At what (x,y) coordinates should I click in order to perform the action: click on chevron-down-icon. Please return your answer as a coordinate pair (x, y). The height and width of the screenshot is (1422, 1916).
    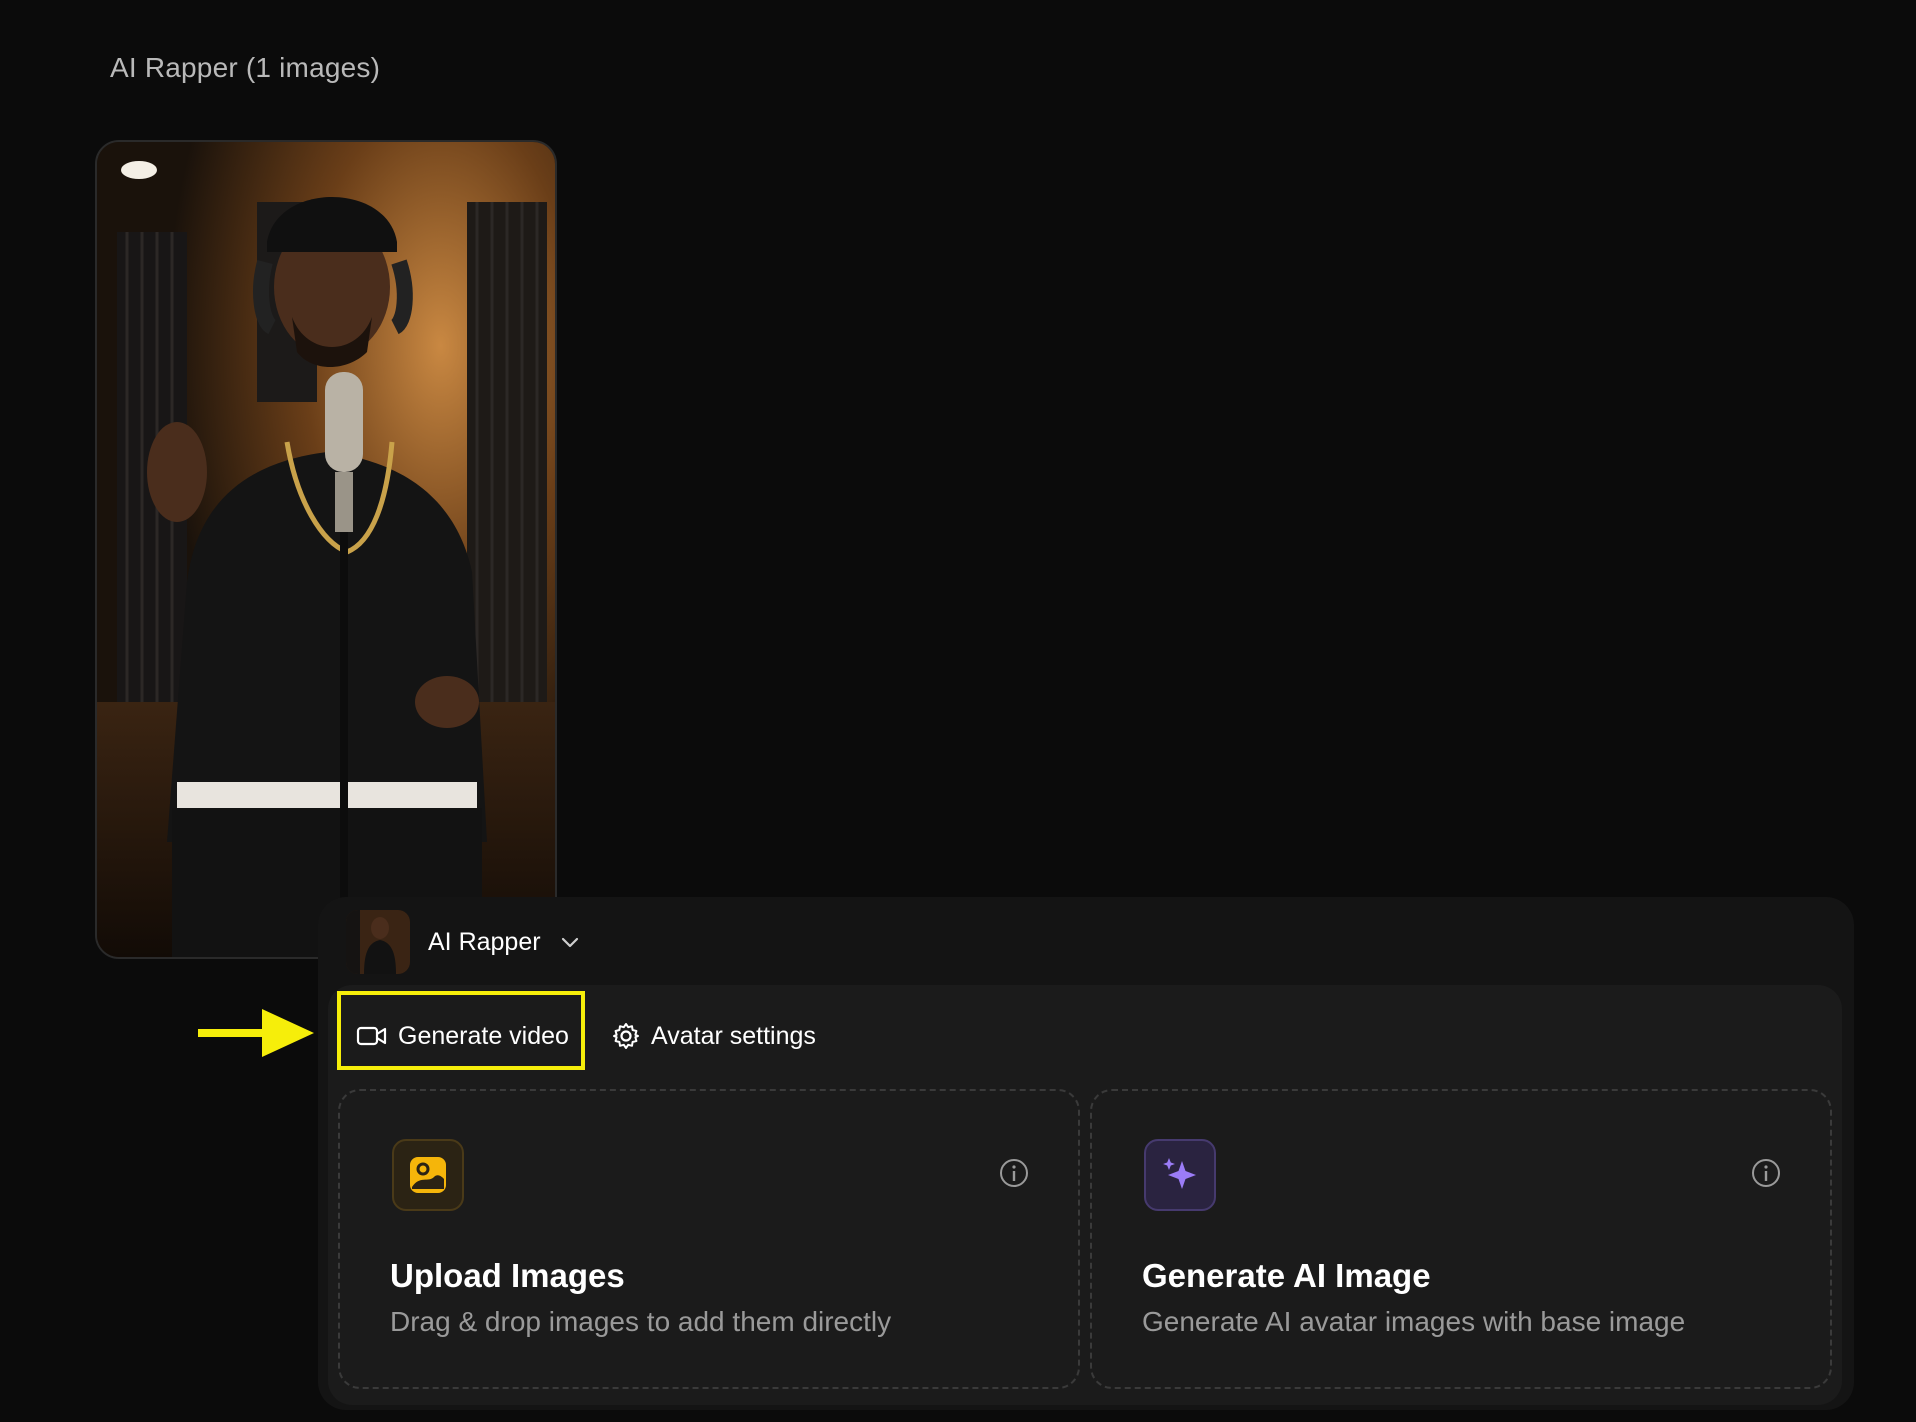
    Looking at the image, I should click on (570, 942).